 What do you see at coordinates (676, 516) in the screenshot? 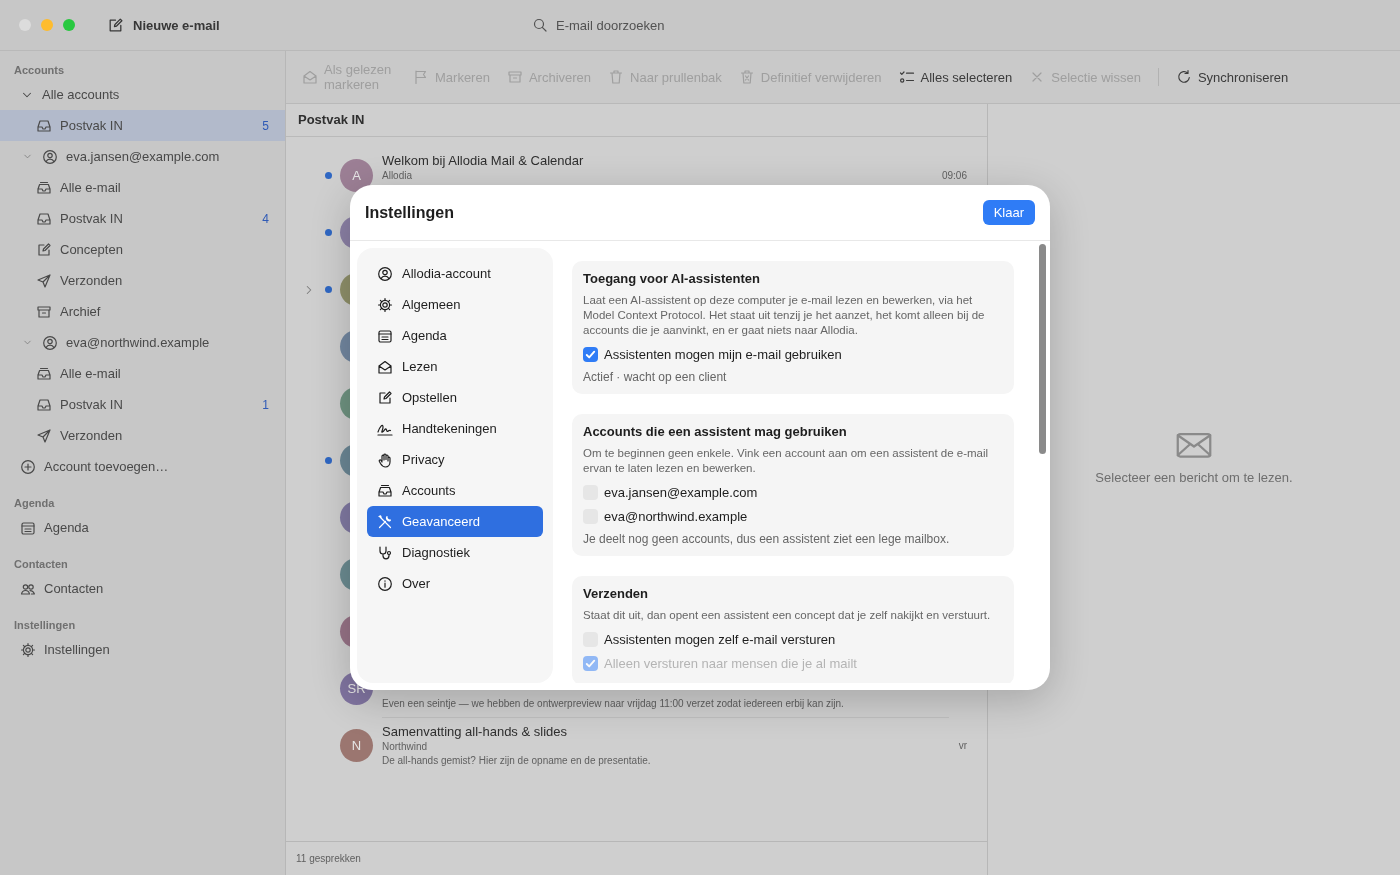
I see `checkbox-label: eva@northwind.example` at bounding box center [676, 516].